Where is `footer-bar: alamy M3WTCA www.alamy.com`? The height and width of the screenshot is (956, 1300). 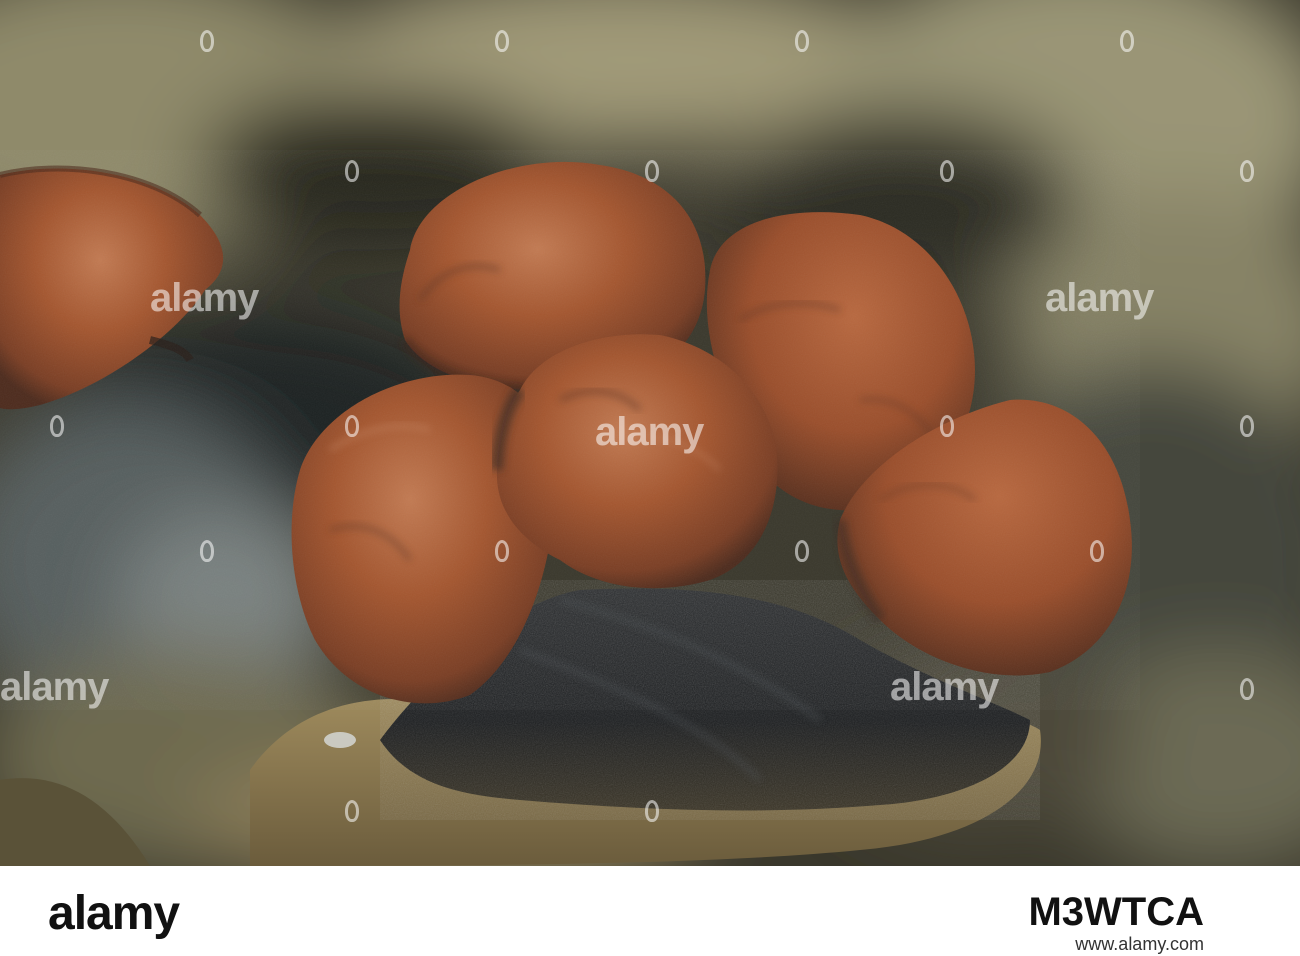
footer-bar: alamy M3WTCA www.alamy.com is located at coordinates (650, 911).